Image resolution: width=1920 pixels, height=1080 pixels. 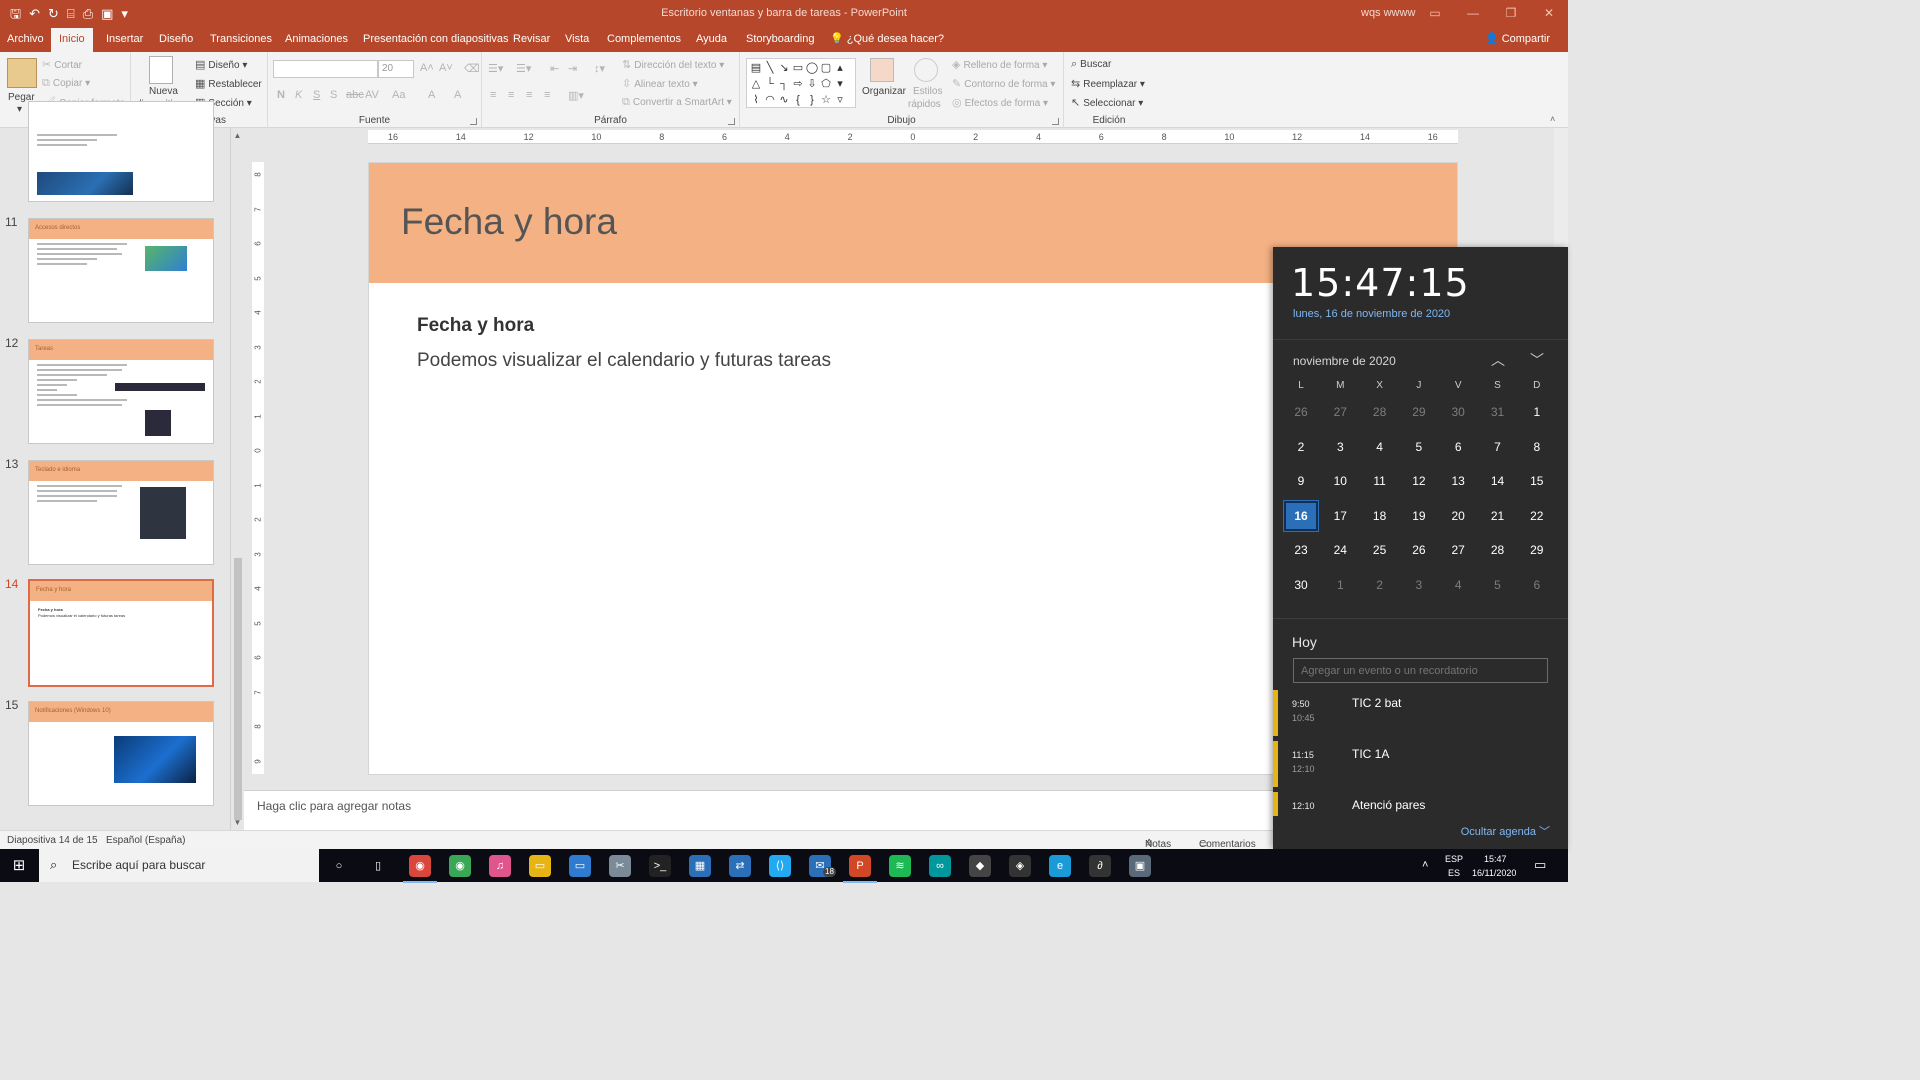 I want to click on tell-me-box: 💡 ¿Qué desea hacer?, so click(x=887, y=40).